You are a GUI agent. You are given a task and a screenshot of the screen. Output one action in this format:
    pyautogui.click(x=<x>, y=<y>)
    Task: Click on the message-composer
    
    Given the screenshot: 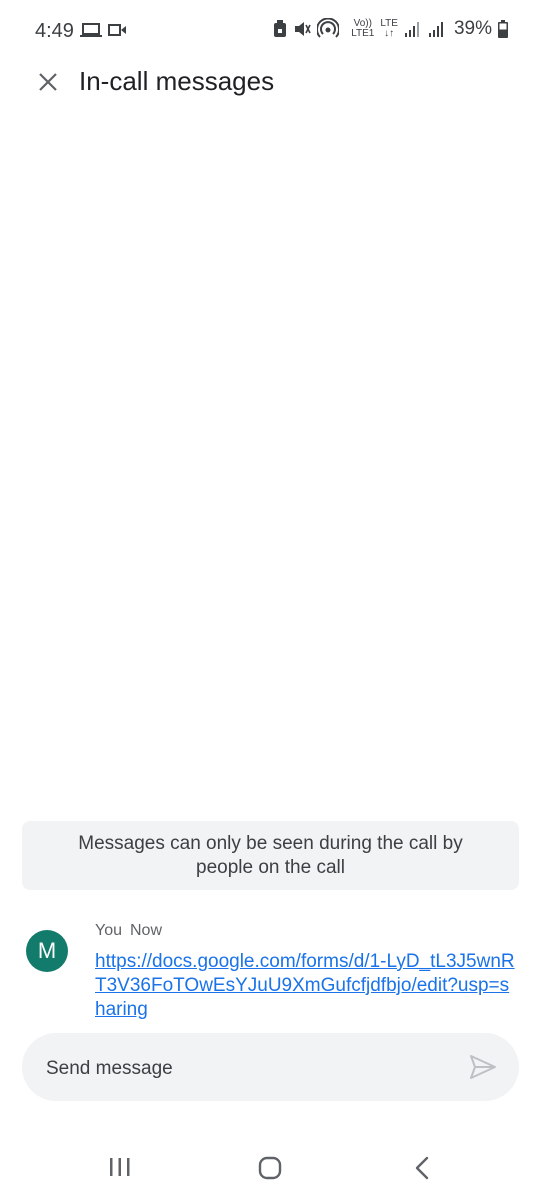 What is the action you would take?
    pyautogui.click(x=270, y=1067)
    